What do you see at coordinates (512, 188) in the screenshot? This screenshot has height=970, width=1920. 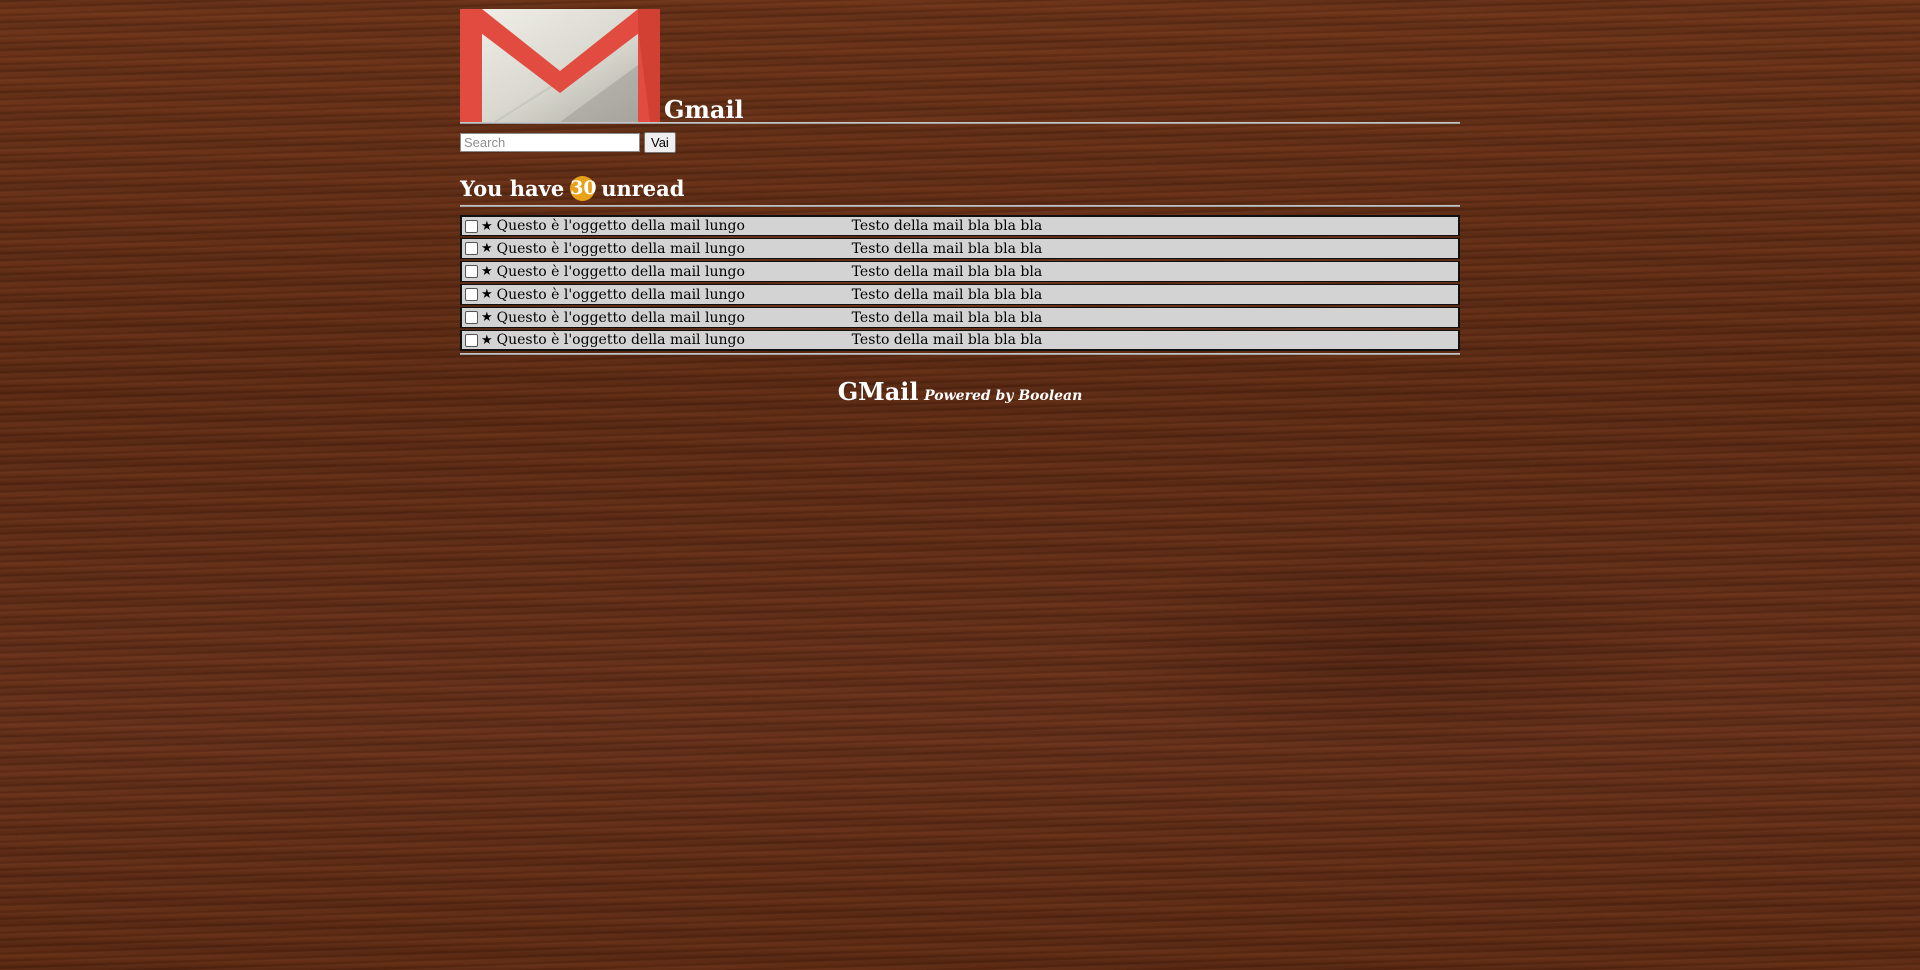 I see `unread-prefix: You have` at bounding box center [512, 188].